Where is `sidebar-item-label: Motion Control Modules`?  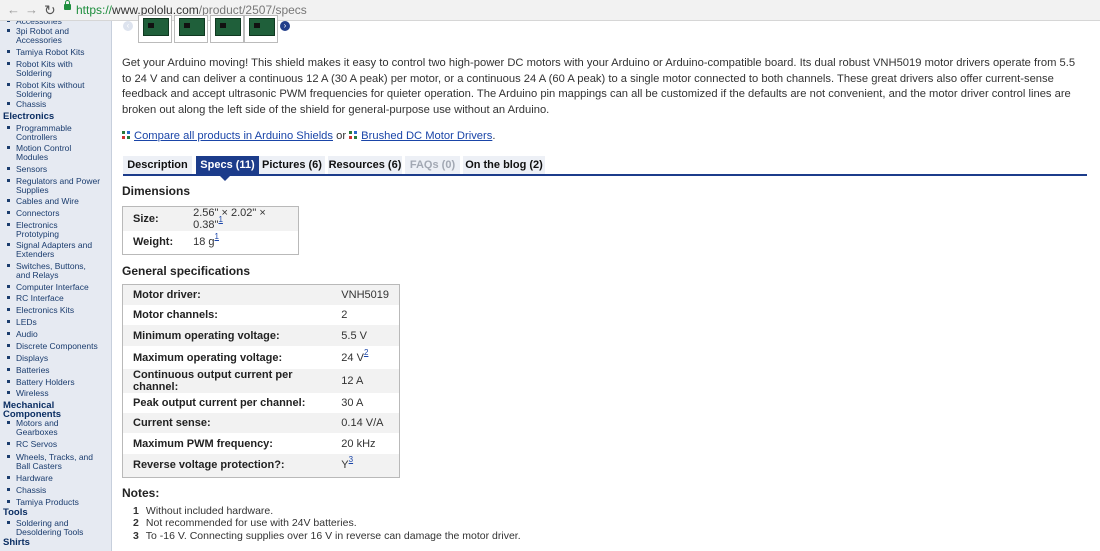 sidebar-item-label: Motion Control Modules is located at coordinates (44, 152).